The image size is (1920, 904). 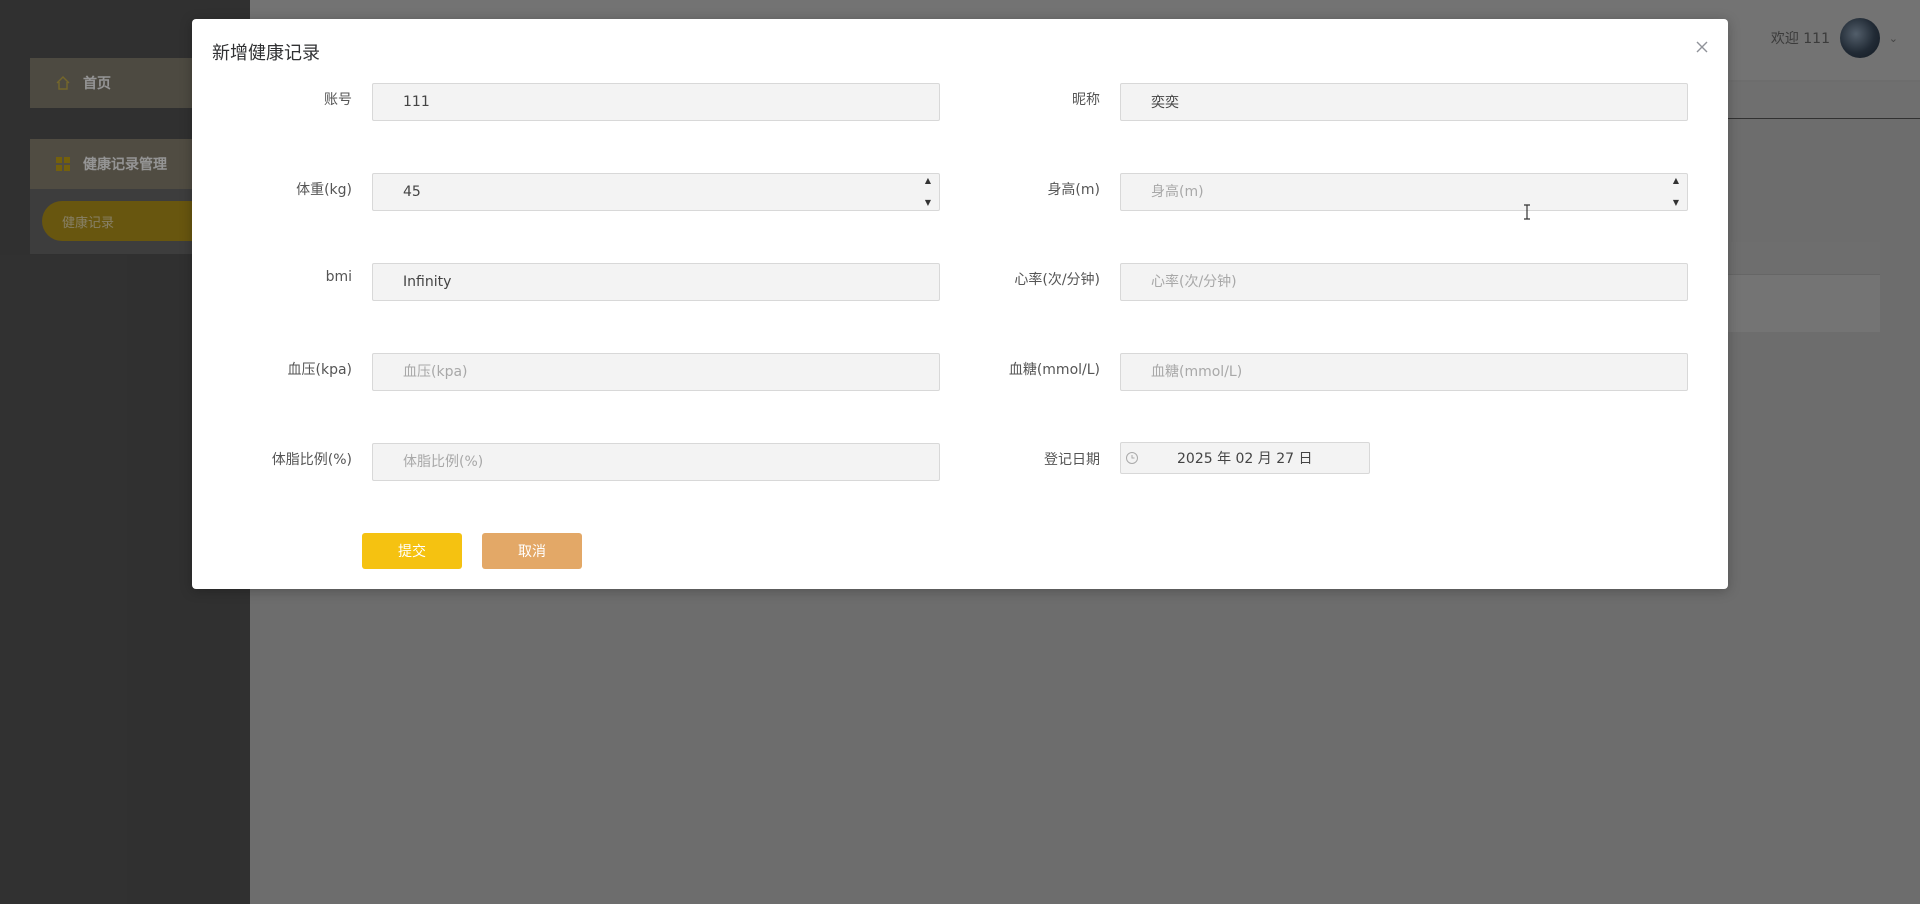 What do you see at coordinates (1072, 460) in the screenshot?
I see `record-date-label: 登记日期` at bounding box center [1072, 460].